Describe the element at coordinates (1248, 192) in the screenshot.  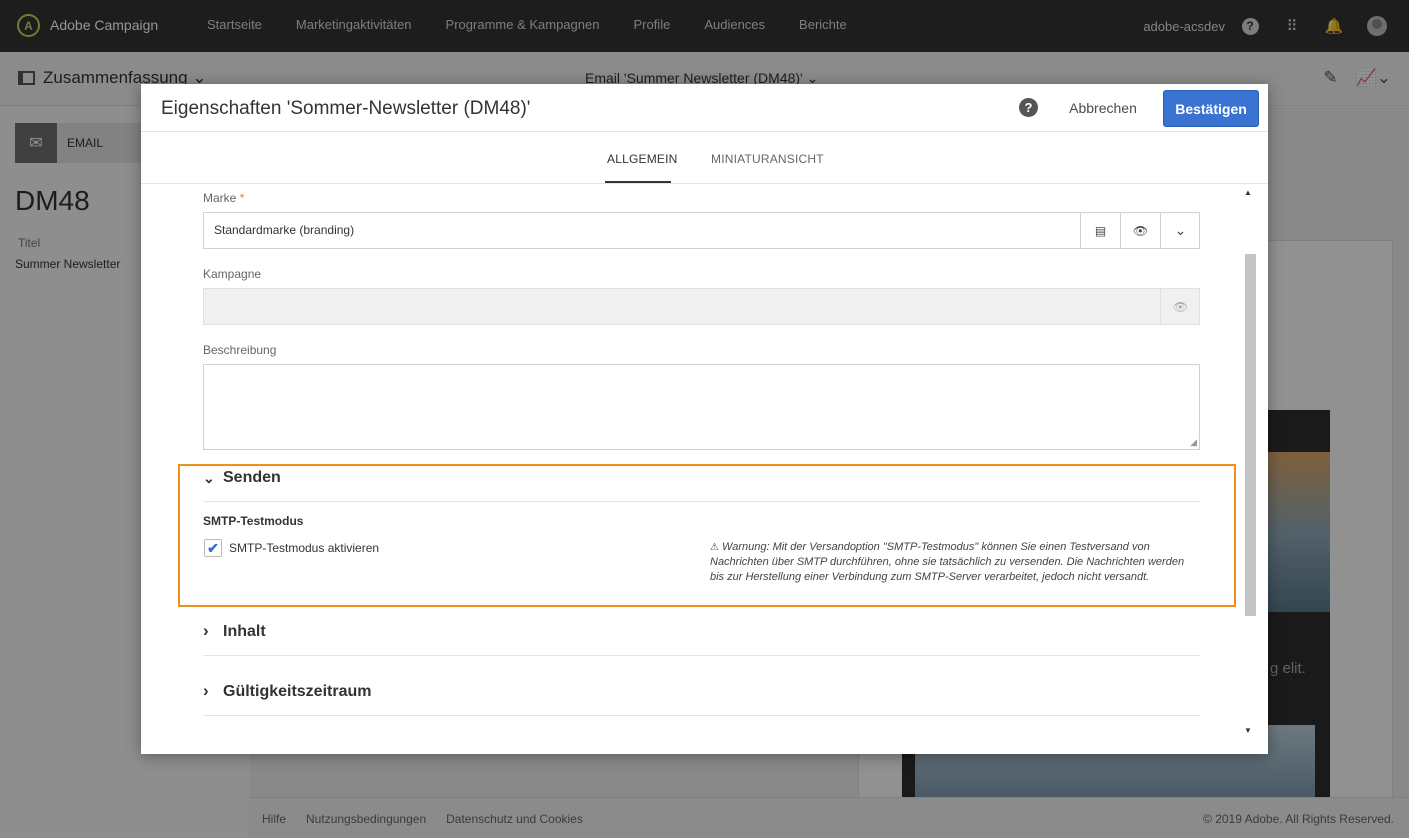
I see `scroll-up-arrow-icon: ▲` at that location.